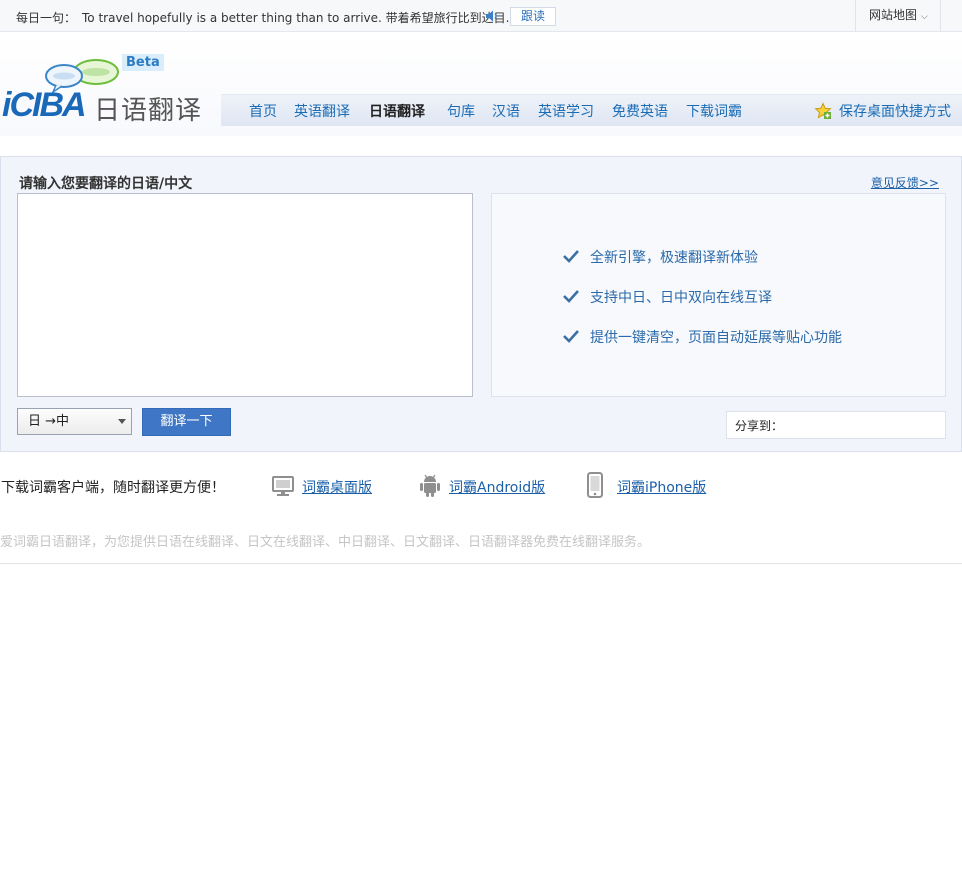 This screenshot has width=962, height=875. What do you see at coordinates (506, 111) in the screenshot?
I see `nav-item-chinese: 汉语` at bounding box center [506, 111].